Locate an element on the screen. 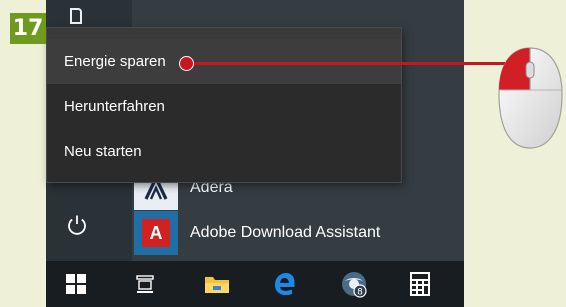  adobe-icon: A is located at coordinates (156, 233).